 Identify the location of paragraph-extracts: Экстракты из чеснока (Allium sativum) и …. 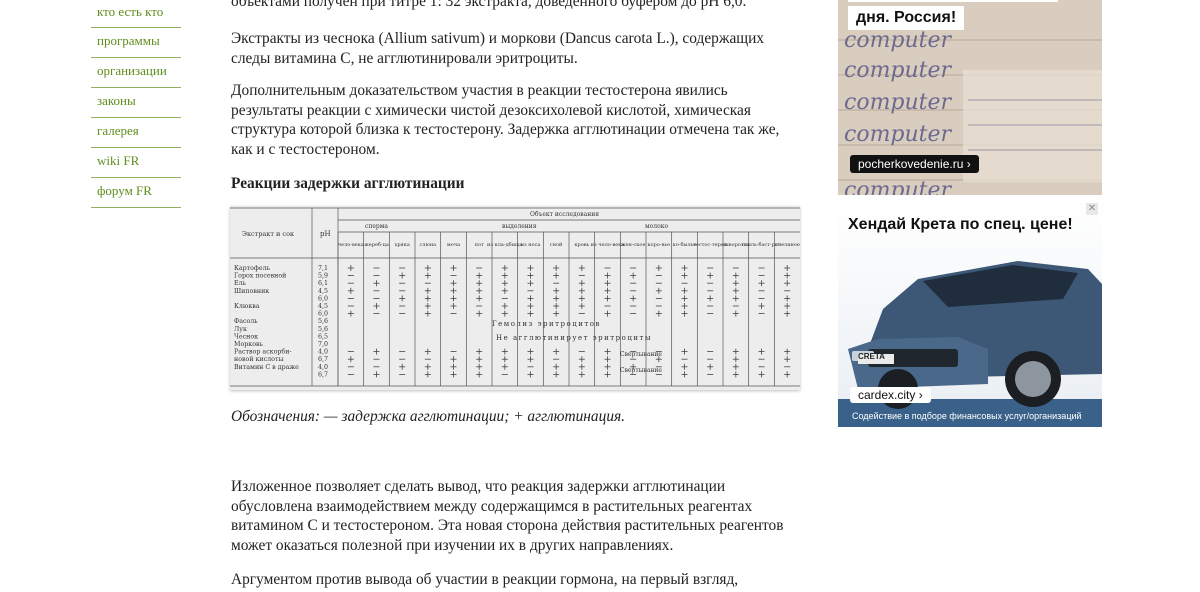
(498, 48).